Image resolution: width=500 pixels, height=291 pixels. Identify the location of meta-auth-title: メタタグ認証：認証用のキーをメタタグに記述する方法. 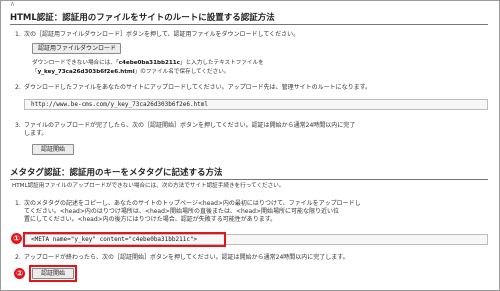
(249, 174).